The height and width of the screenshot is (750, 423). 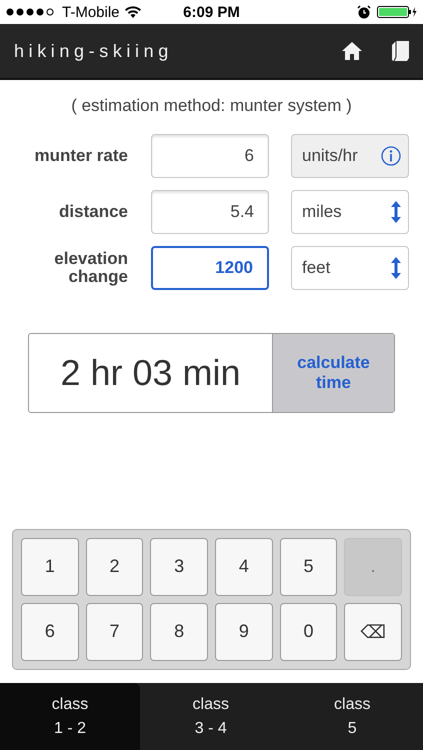 I want to click on keypad-key: 9, so click(x=244, y=631).